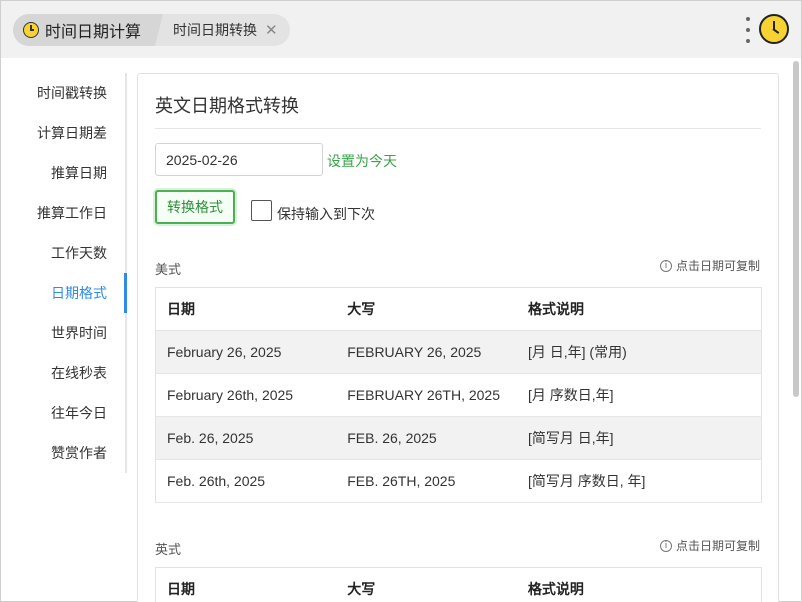 This screenshot has height=602, width=802. What do you see at coordinates (79, 253) in the screenshot?
I see `sidebar-item-workdays: 工作天数` at bounding box center [79, 253].